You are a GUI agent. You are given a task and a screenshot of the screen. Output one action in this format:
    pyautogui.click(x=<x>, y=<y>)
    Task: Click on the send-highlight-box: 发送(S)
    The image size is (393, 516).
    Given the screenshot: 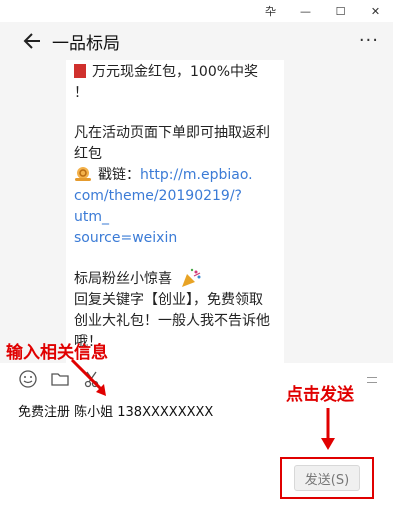 What is the action you would take?
    pyautogui.click(x=327, y=478)
    